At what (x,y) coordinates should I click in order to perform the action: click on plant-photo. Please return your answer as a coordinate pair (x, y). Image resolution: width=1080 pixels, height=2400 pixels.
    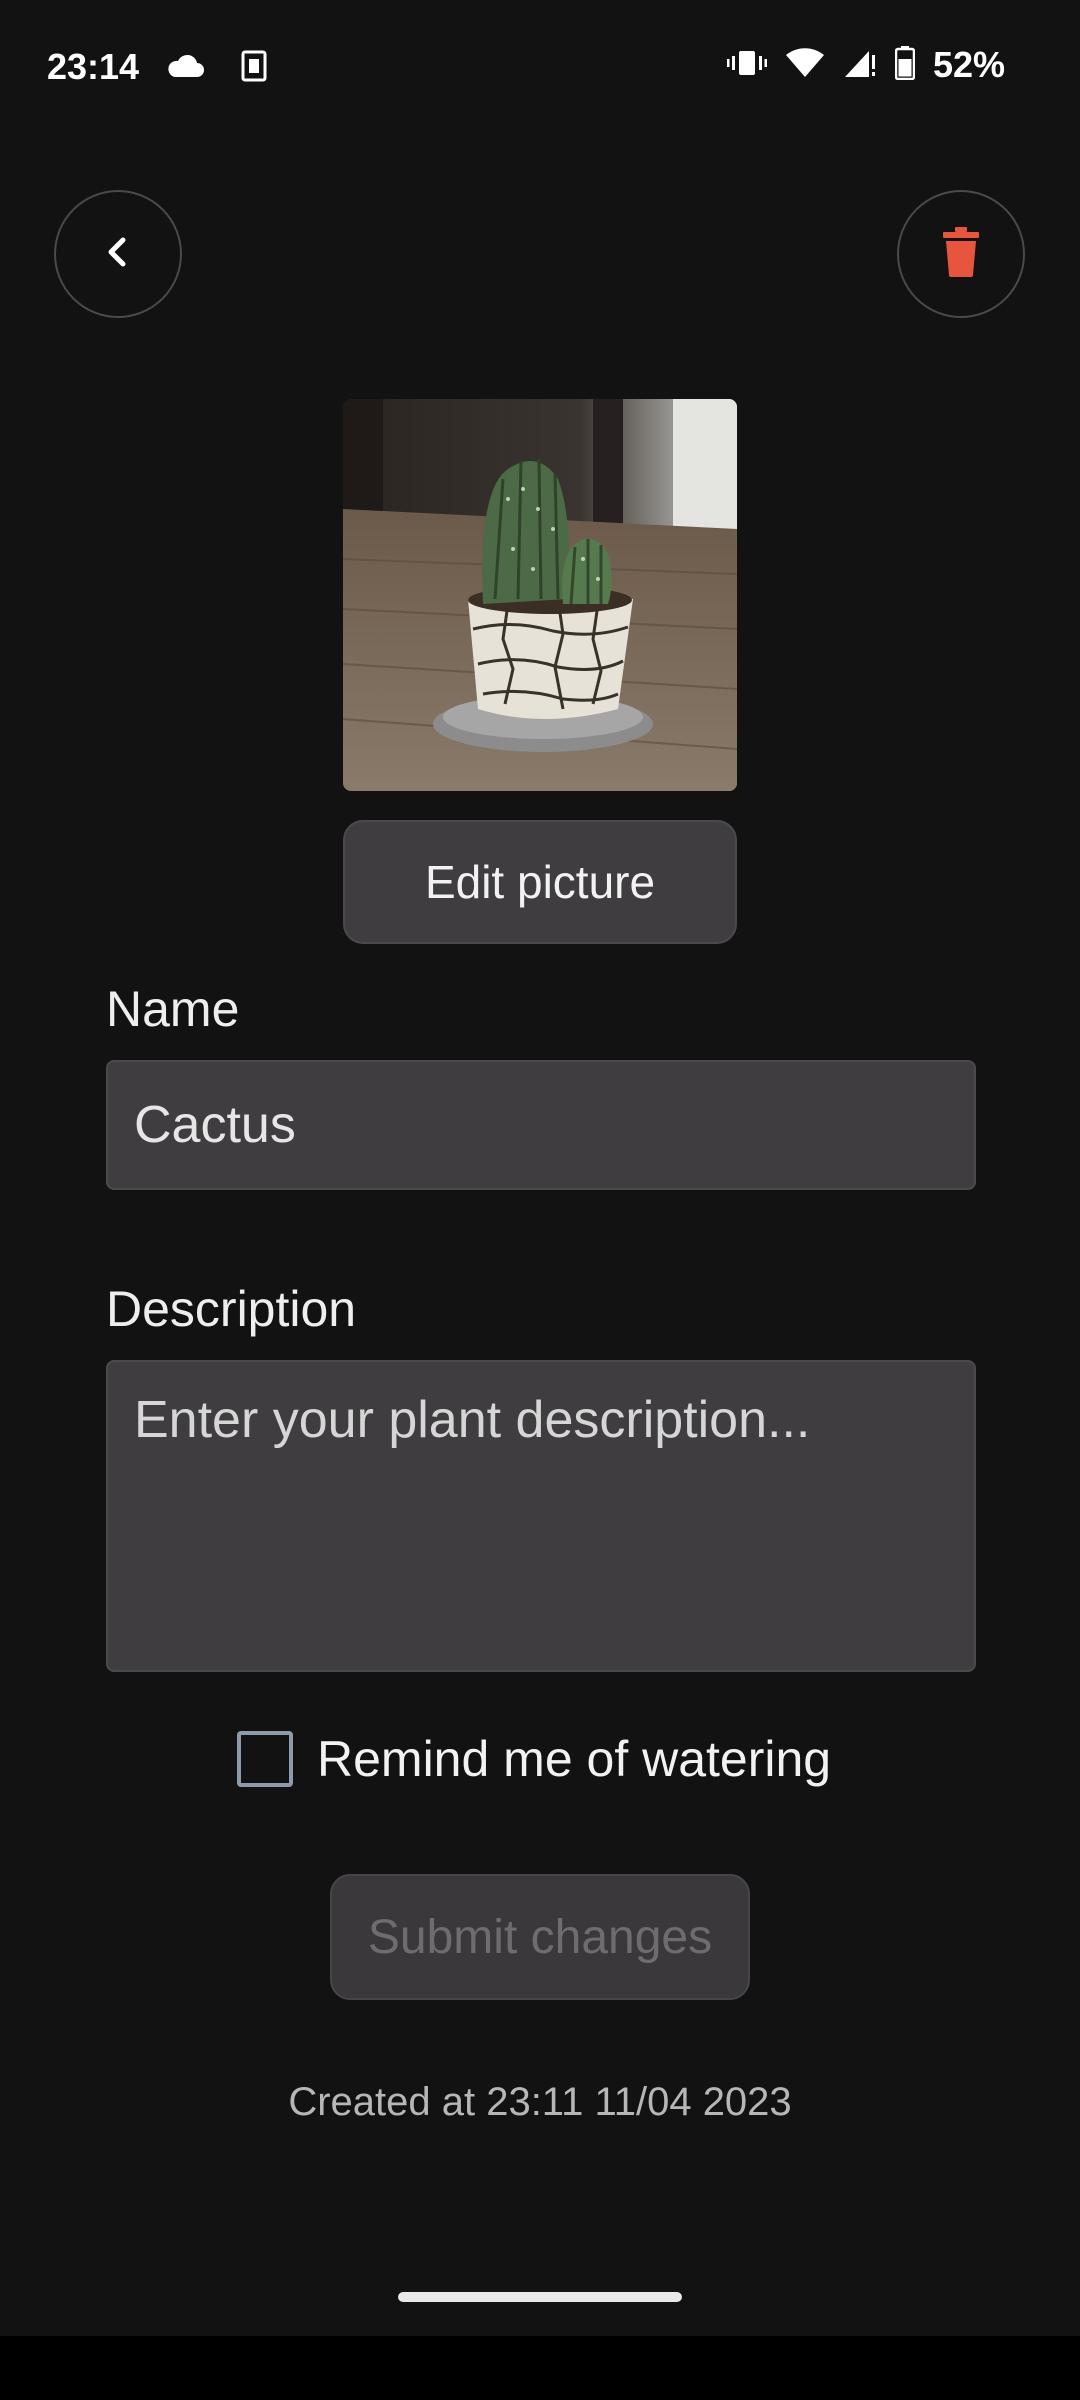
    Looking at the image, I should click on (540, 595).